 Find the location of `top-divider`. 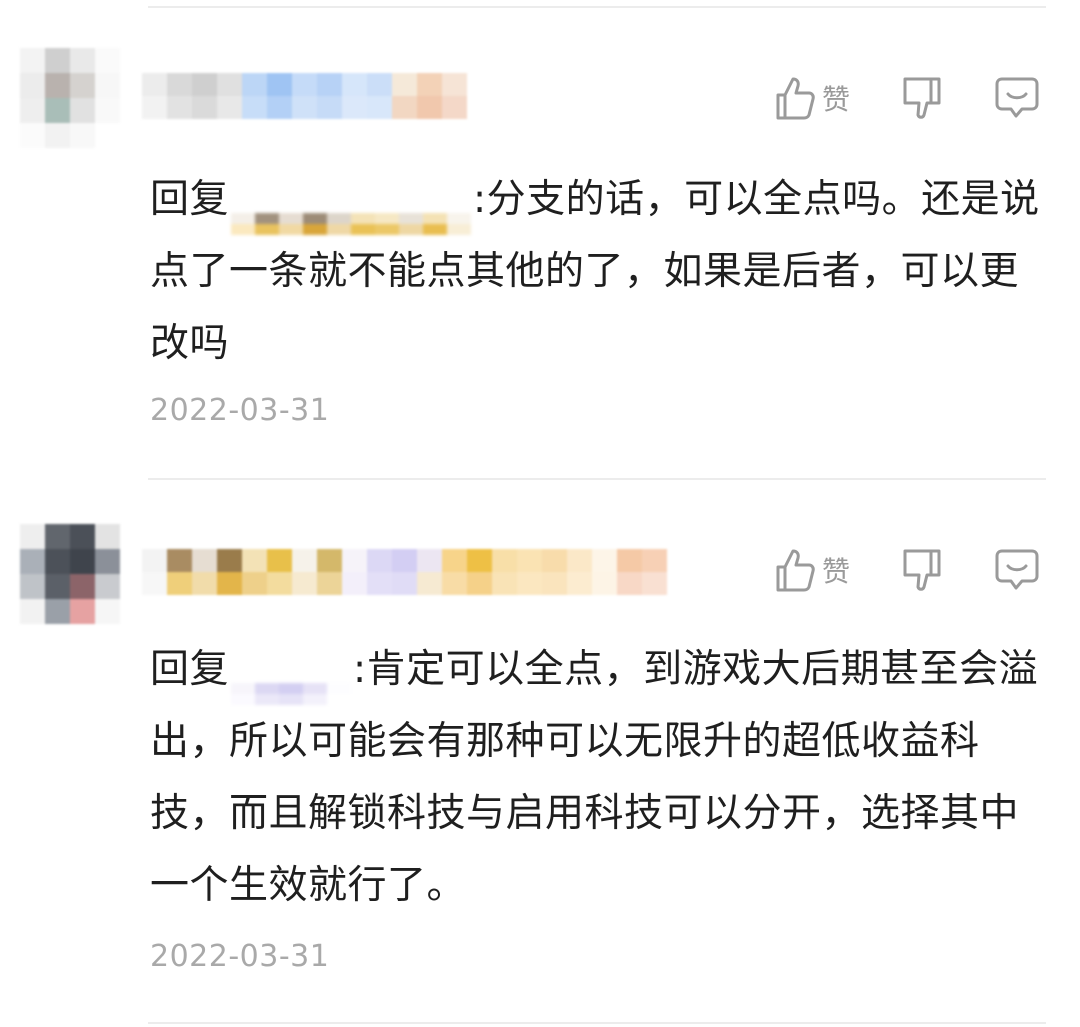

top-divider is located at coordinates (597, 7).